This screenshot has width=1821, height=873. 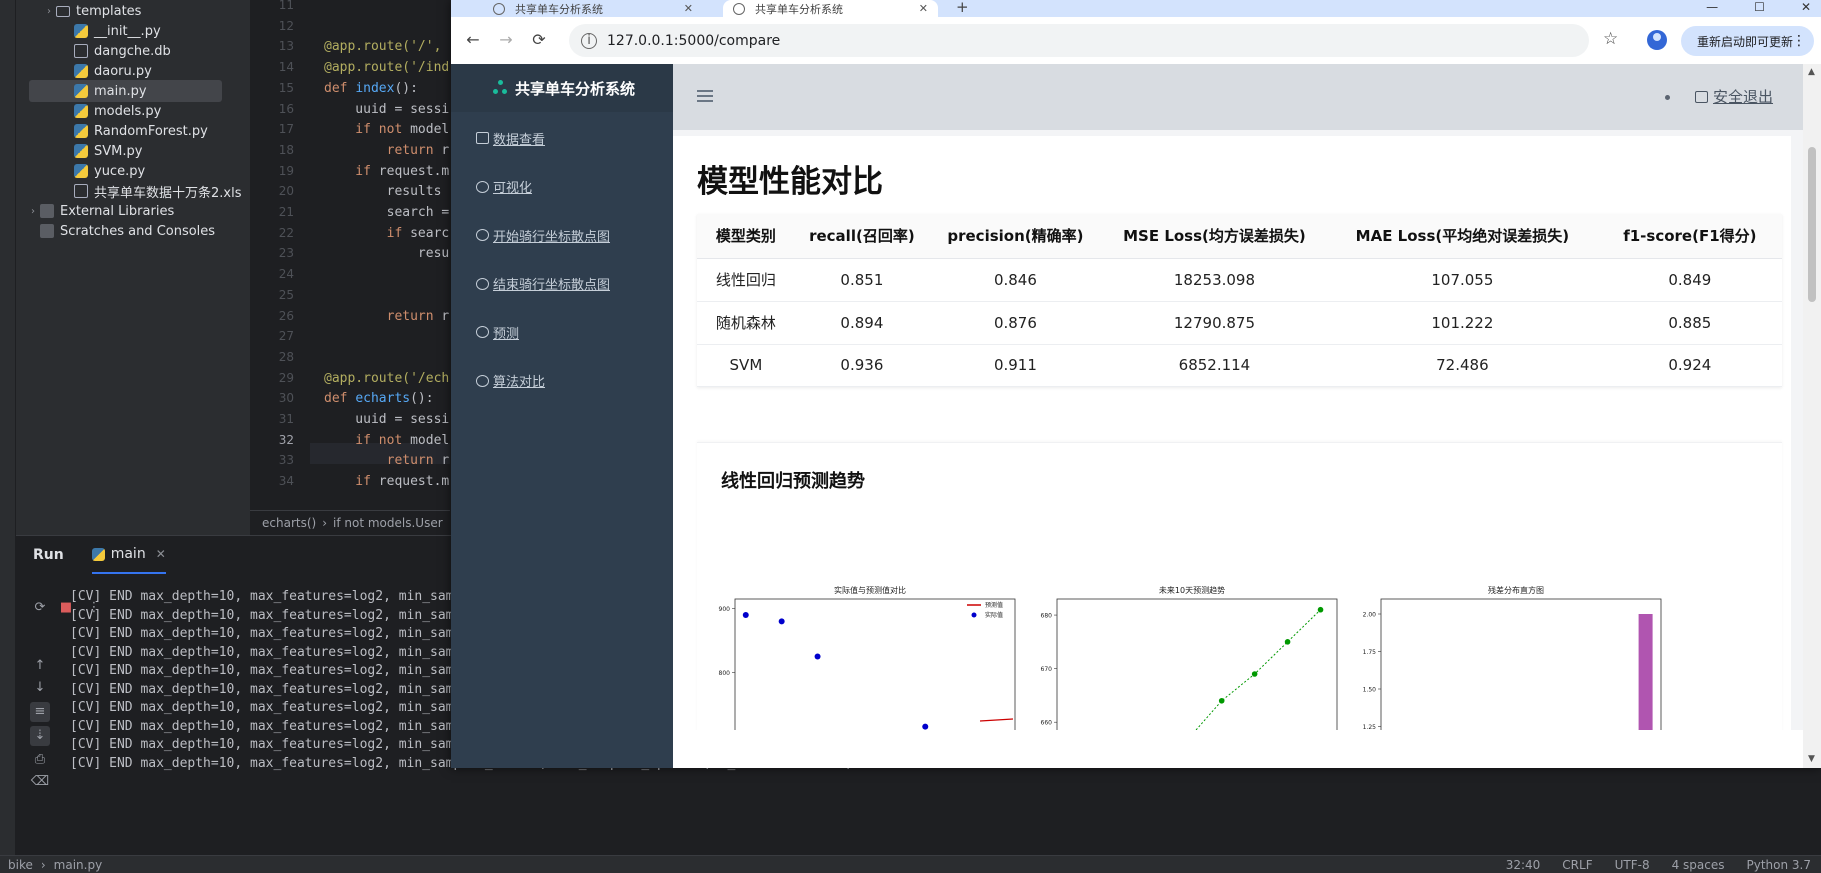 What do you see at coordinates (1811, 72) in the screenshot?
I see `scroll-up-arrow-icon: ▲` at bounding box center [1811, 72].